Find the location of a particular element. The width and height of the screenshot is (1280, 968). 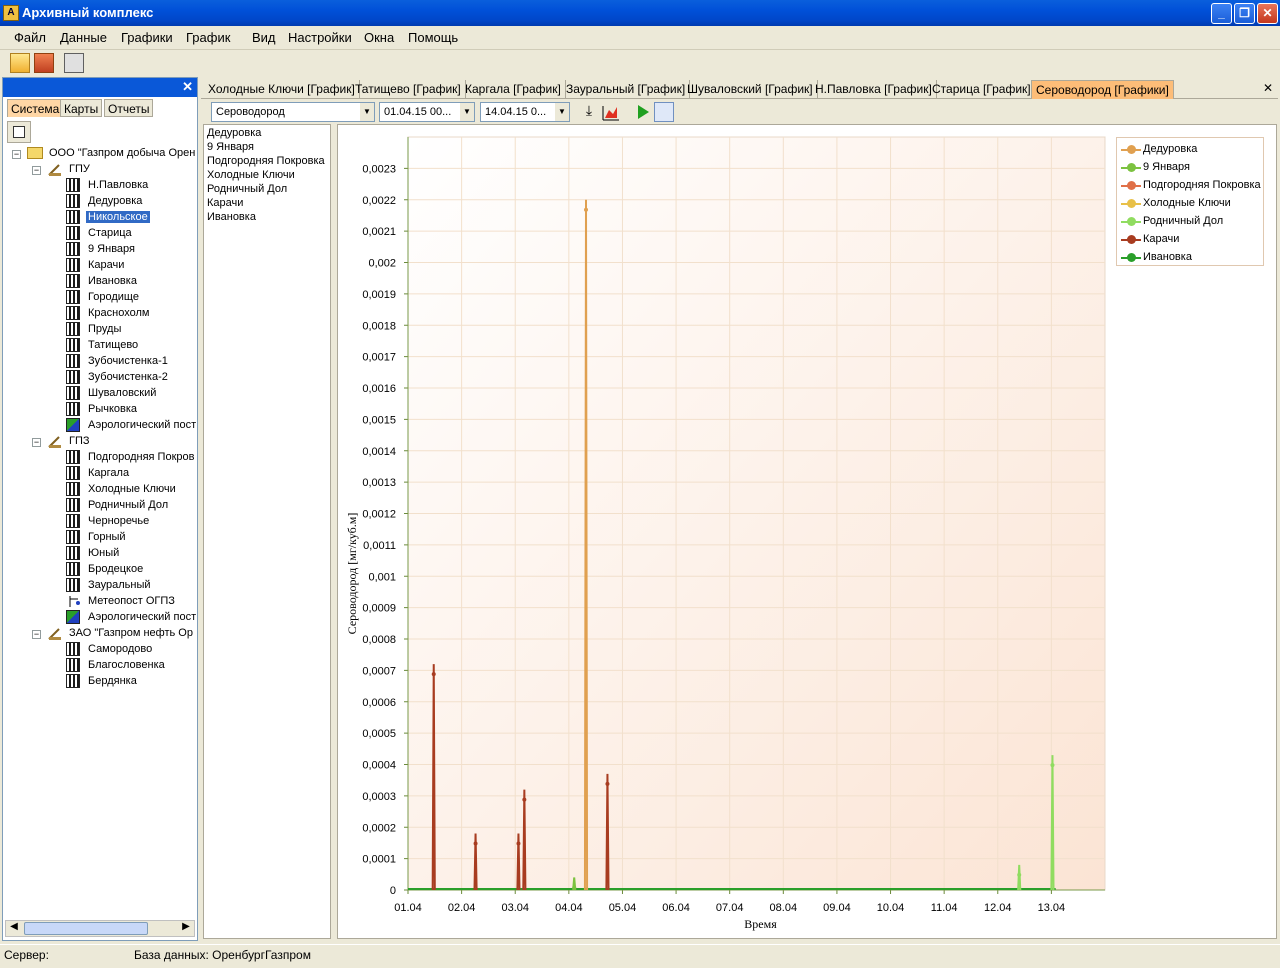

tree-item: Пруды is located at coordinates (131, 330).